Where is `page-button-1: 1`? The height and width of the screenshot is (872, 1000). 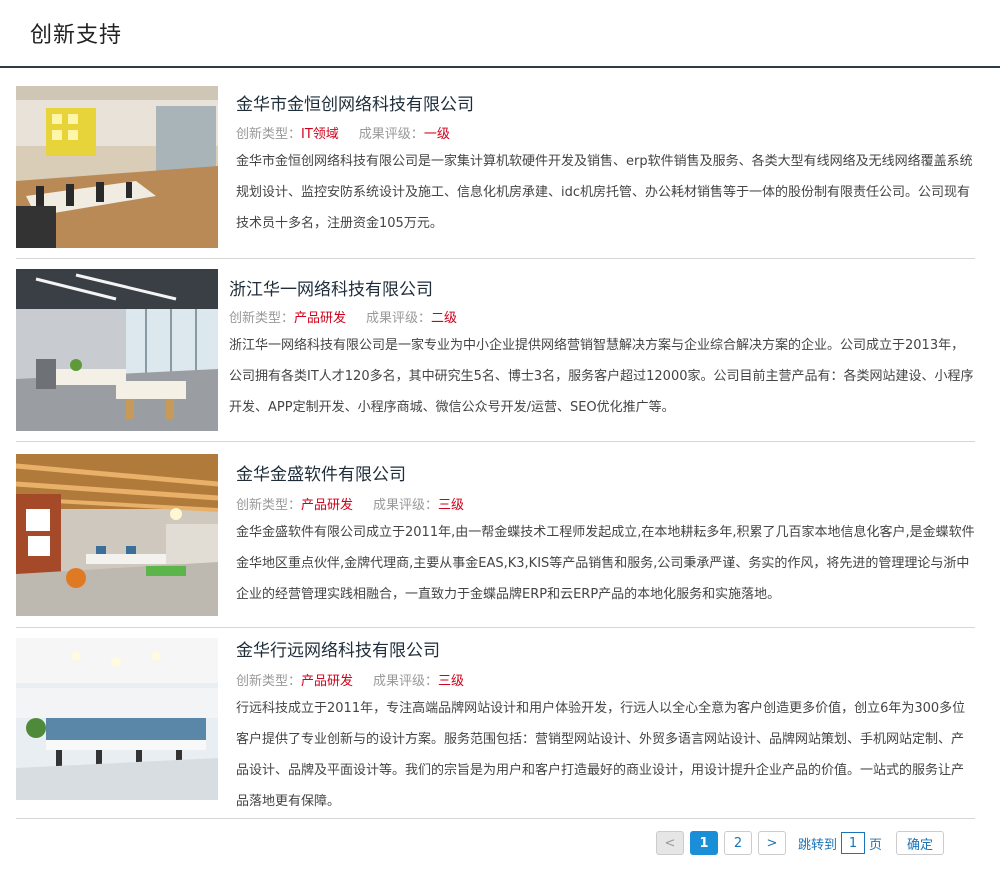 page-button-1: 1 is located at coordinates (704, 843).